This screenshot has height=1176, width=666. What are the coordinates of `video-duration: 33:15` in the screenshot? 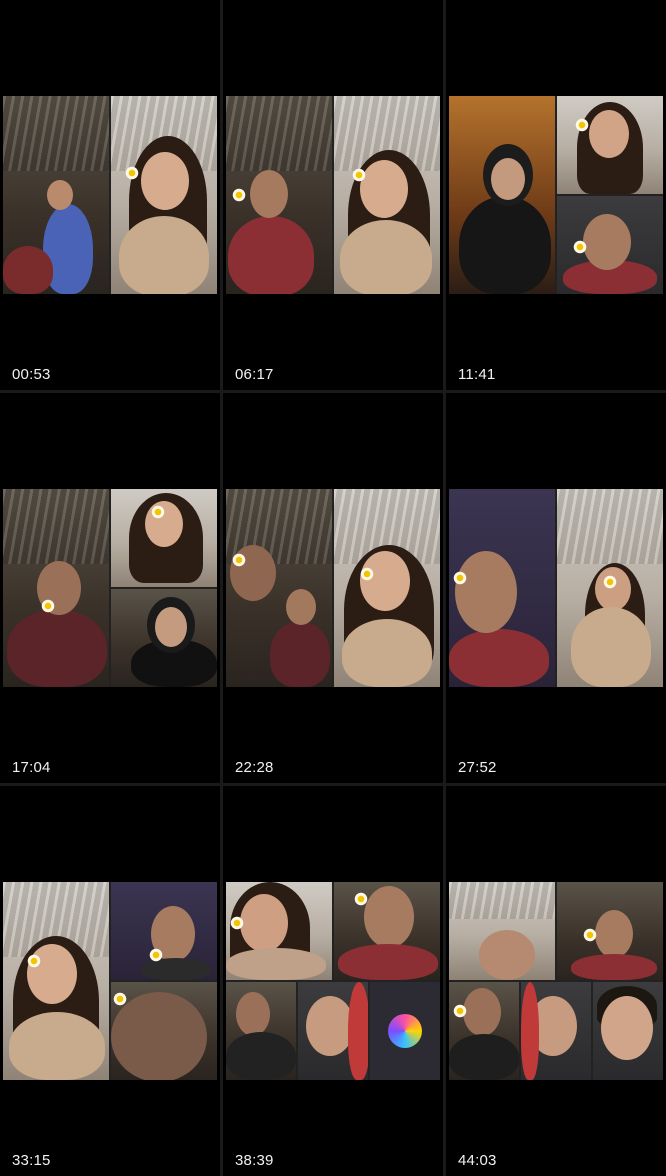 It's located at (31, 1160).